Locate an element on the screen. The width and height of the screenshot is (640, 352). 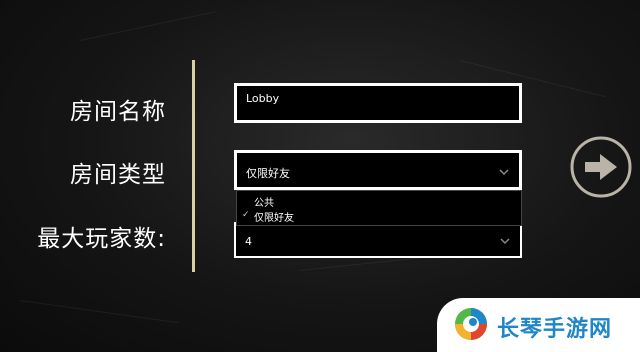
room-name-label: 房间名称 is located at coordinates (118, 112).